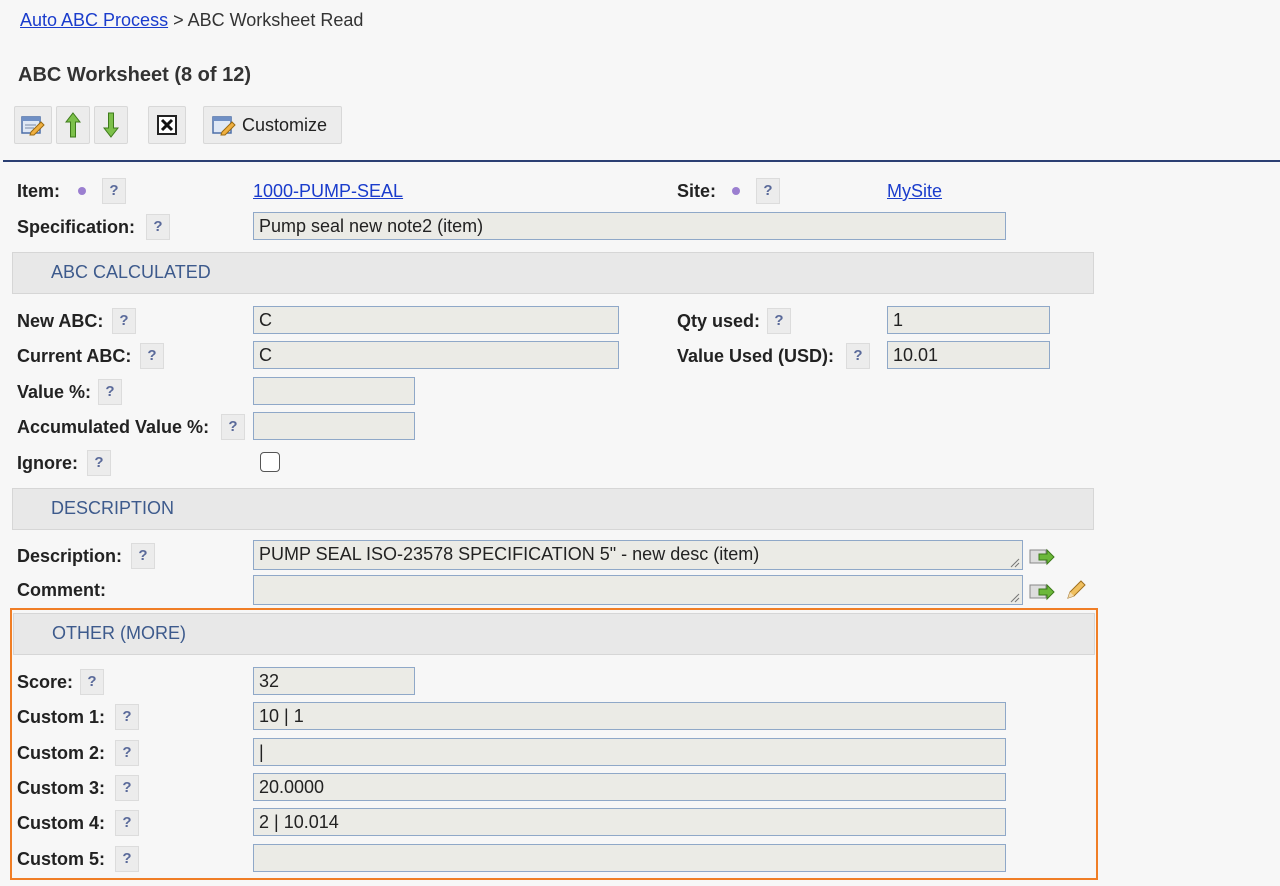 The height and width of the screenshot is (886, 1280). Describe the element at coordinates (61, 859) in the screenshot. I see `custom5-label: Custom 5:` at that location.